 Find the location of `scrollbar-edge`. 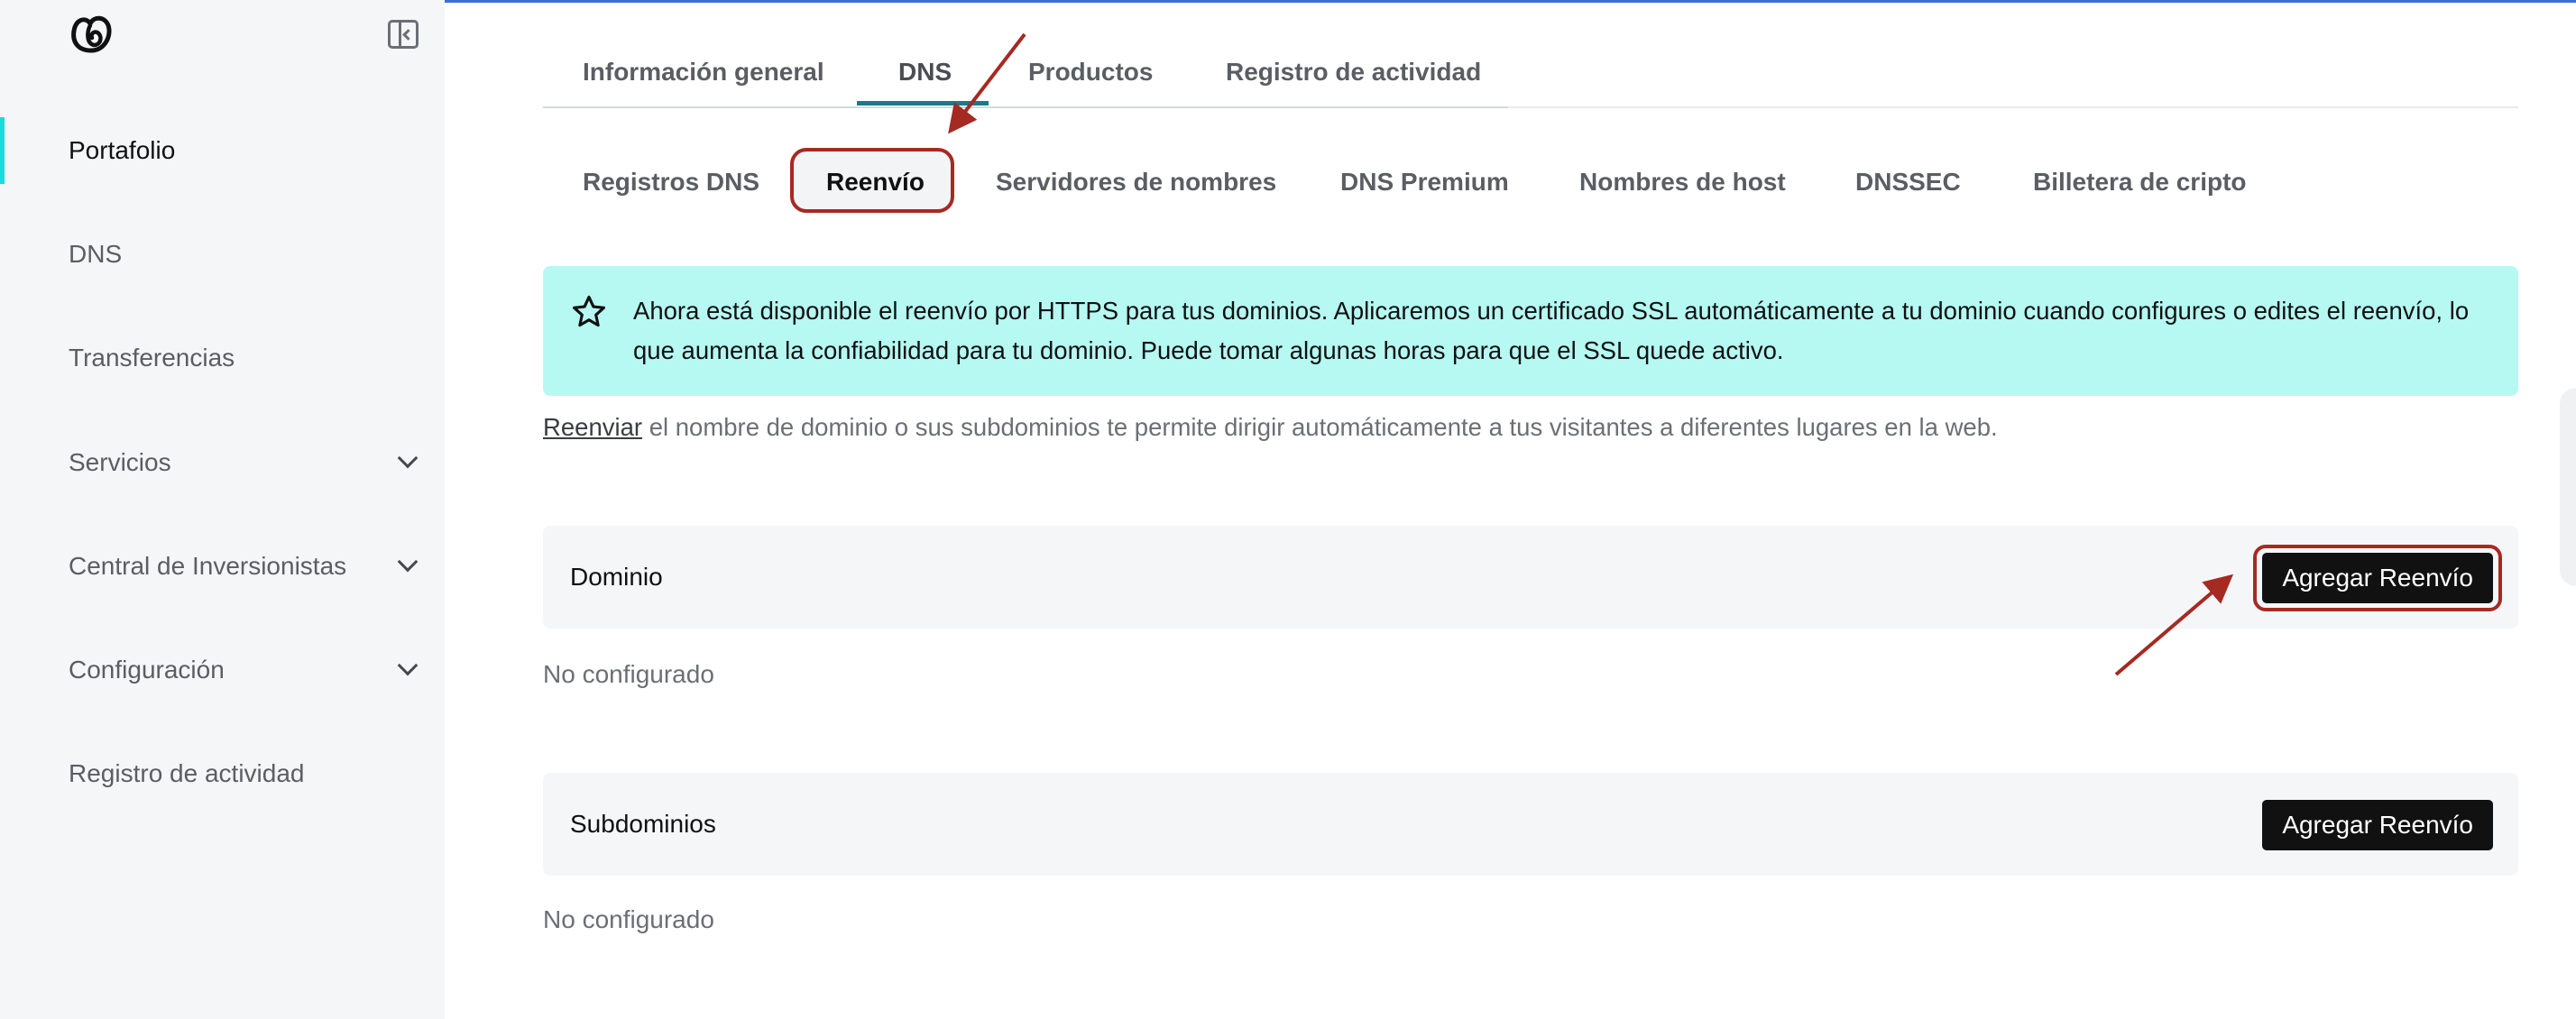

scrollbar-edge is located at coordinates (2568, 487).